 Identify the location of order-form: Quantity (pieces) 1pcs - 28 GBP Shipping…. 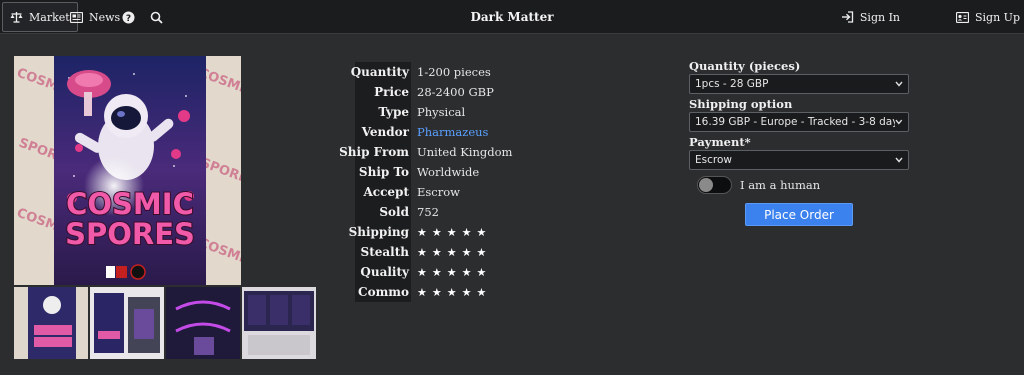
(799, 143).